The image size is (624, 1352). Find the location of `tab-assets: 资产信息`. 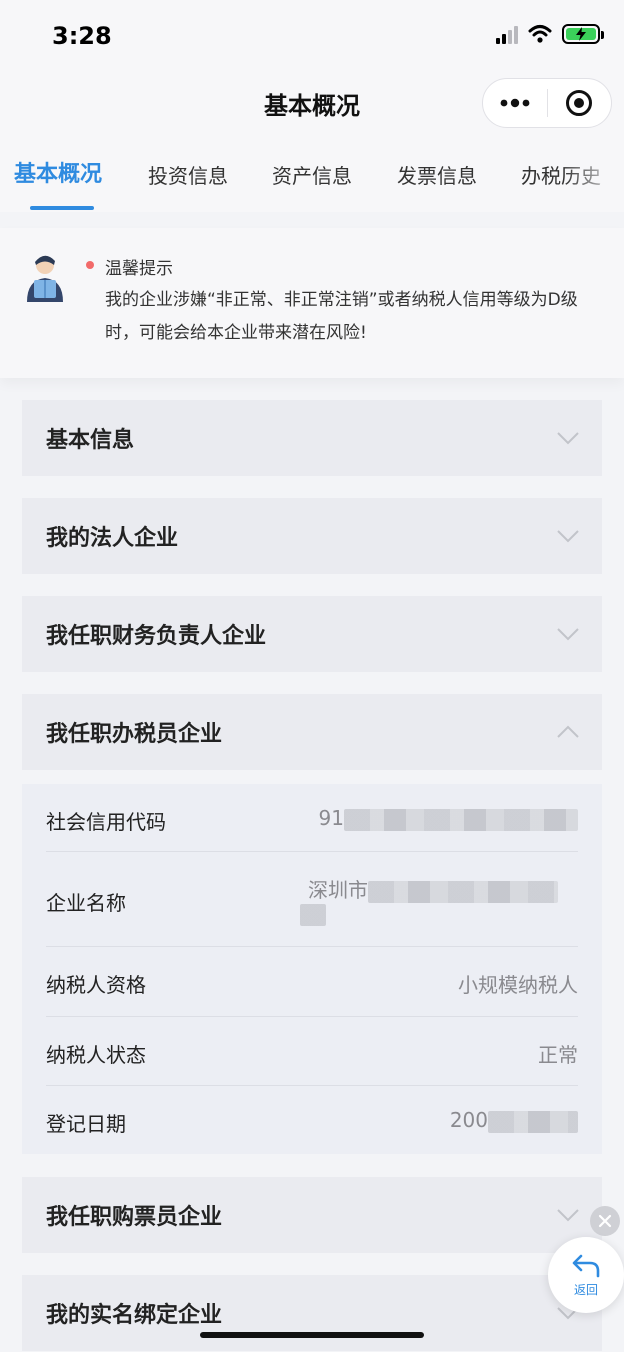

tab-assets: 资产信息 is located at coordinates (312, 174).